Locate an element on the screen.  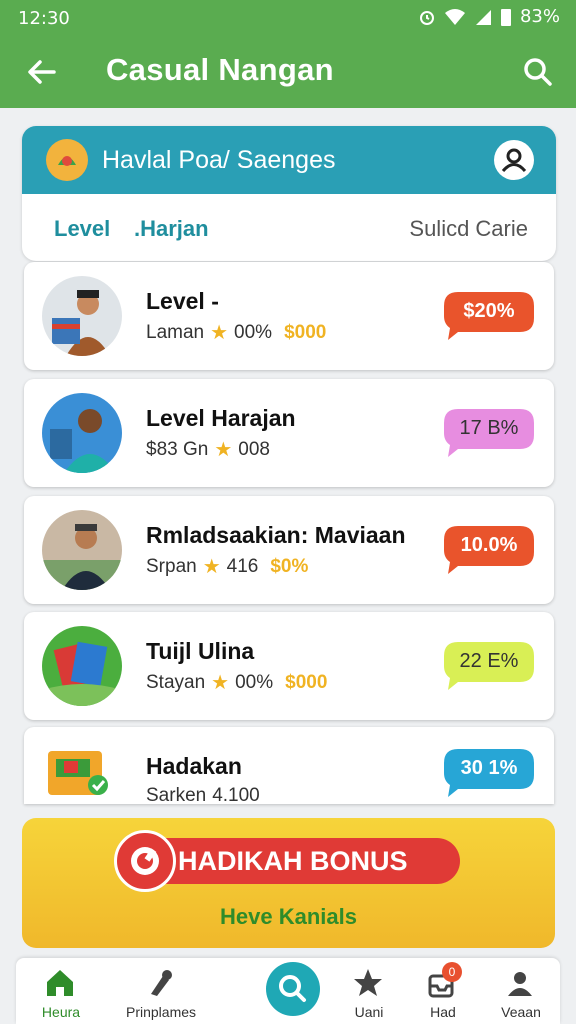
user-profile-button is located at coordinates (514, 160).